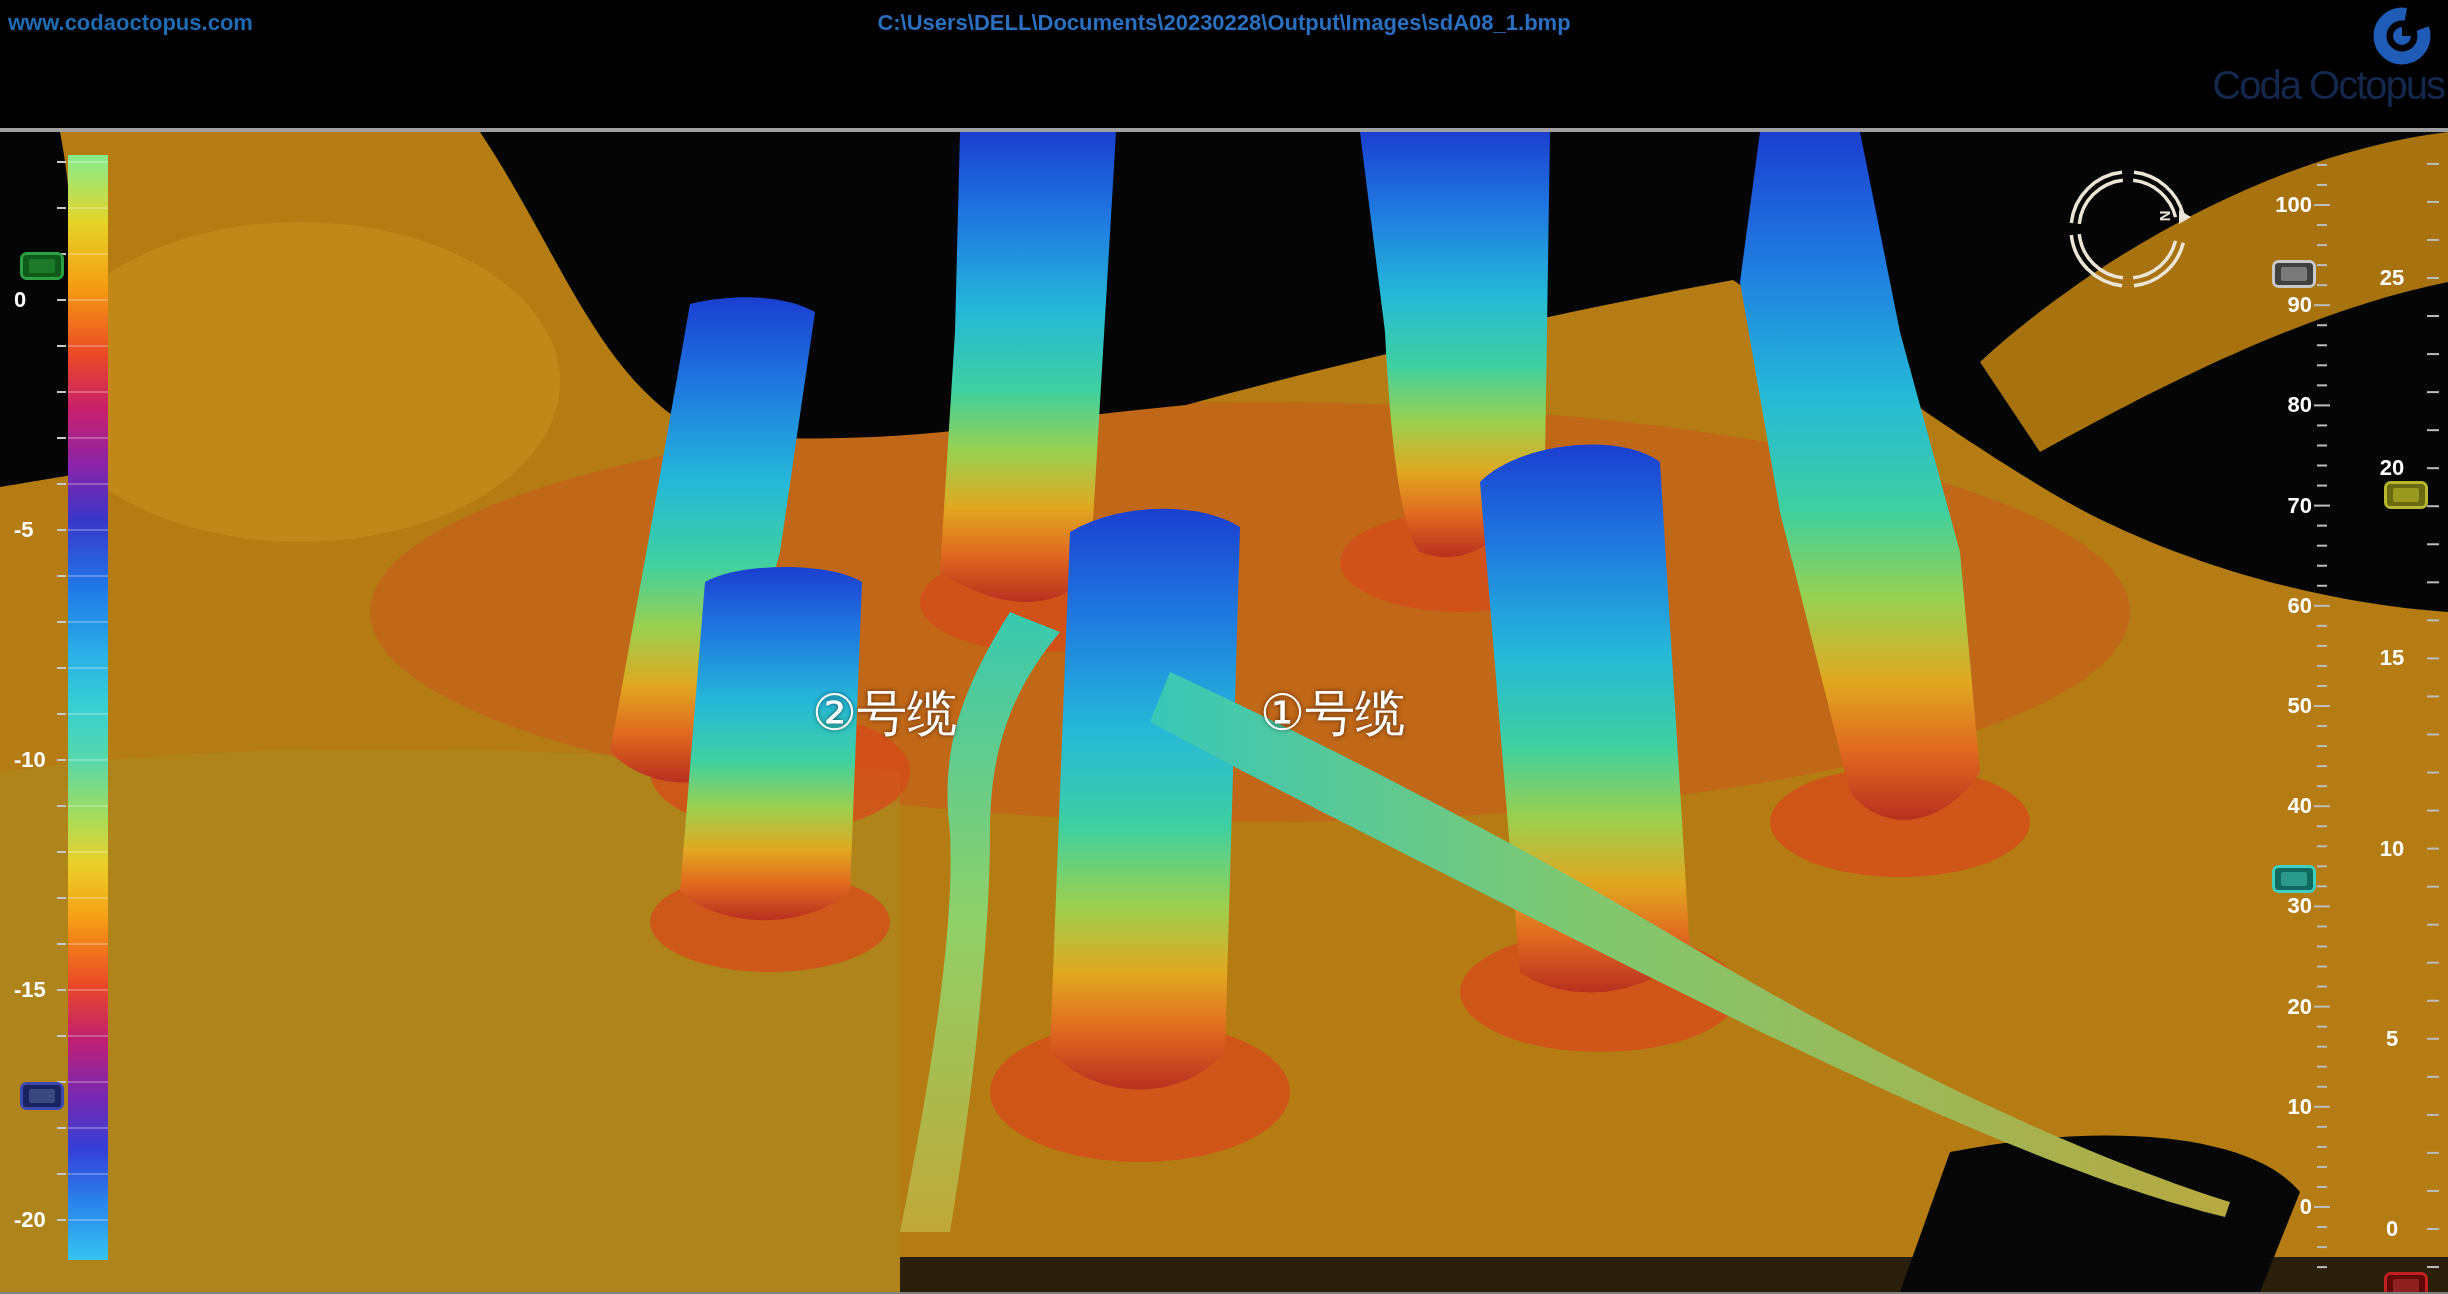  Describe the element at coordinates (2299, 1106) in the screenshot. I see `range-scale-label: 10` at that location.